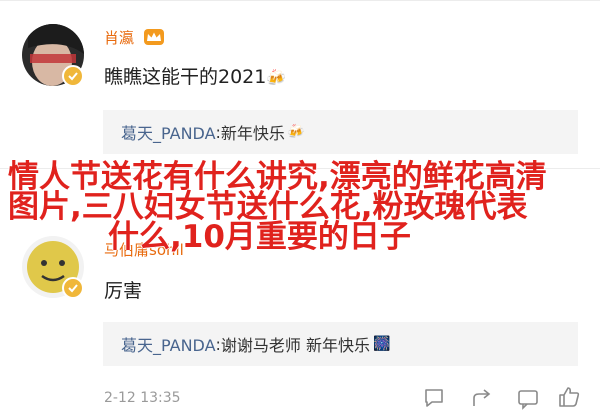 This screenshot has width=600, height=420. I want to click on overlay-line: 什么,10月重要的日子, so click(259, 237).